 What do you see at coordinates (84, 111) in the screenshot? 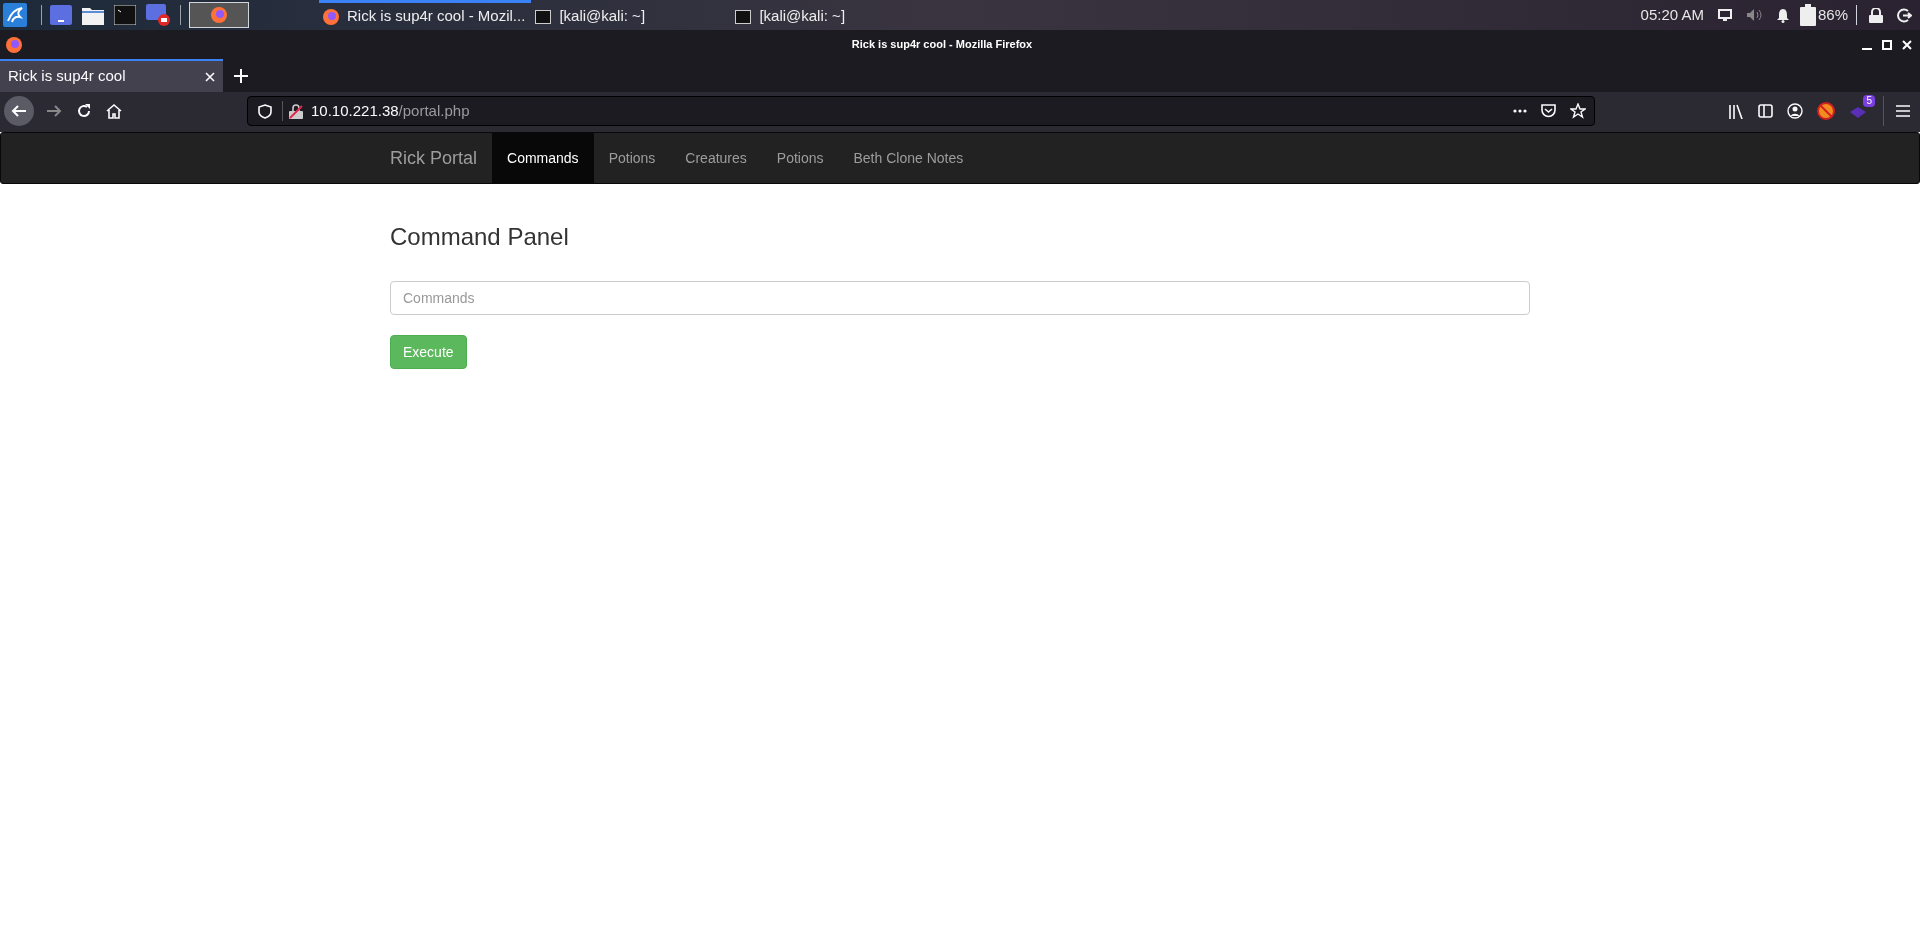
I see `reload-icon` at bounding box center [84, 111].